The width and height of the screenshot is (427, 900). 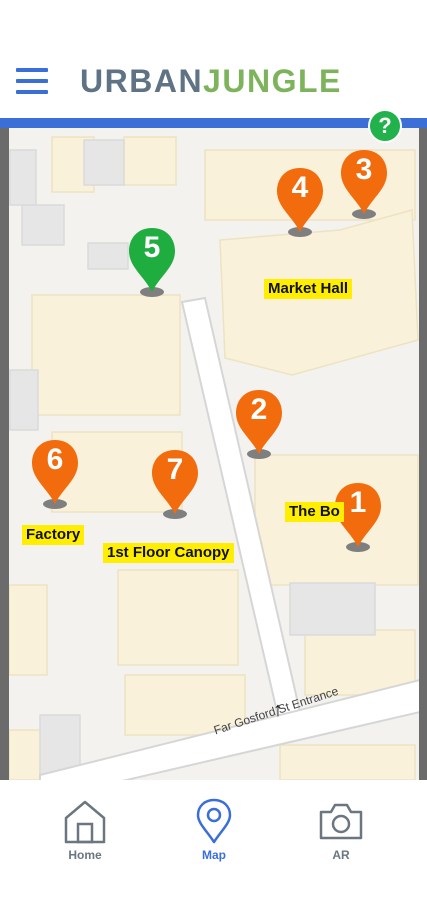 I want to click on menu-icon, so click(x=32, y=81).